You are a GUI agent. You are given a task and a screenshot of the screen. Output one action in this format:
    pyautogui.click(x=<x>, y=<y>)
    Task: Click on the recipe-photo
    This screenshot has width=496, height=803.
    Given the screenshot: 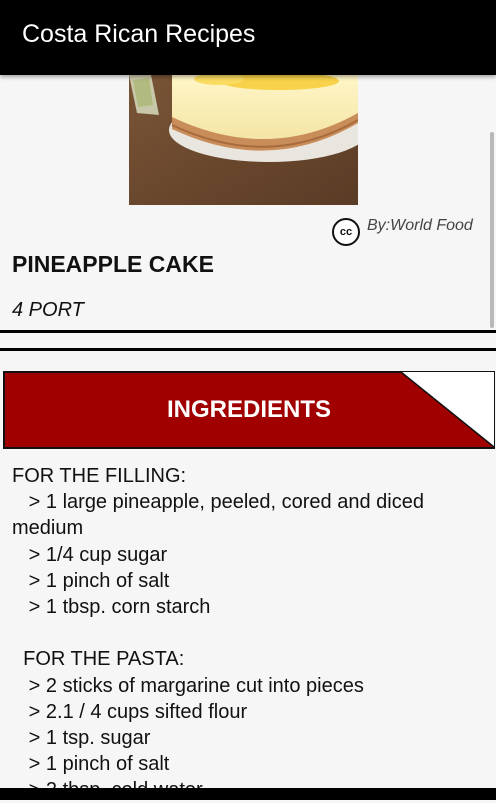 What is the action you would take?
    pyautogui.click(x=243, y=140)
    